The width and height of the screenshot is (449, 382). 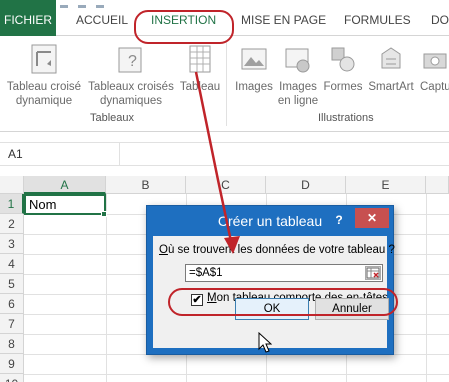 I want to click on smartart-icon, so click(x=391, y=58).